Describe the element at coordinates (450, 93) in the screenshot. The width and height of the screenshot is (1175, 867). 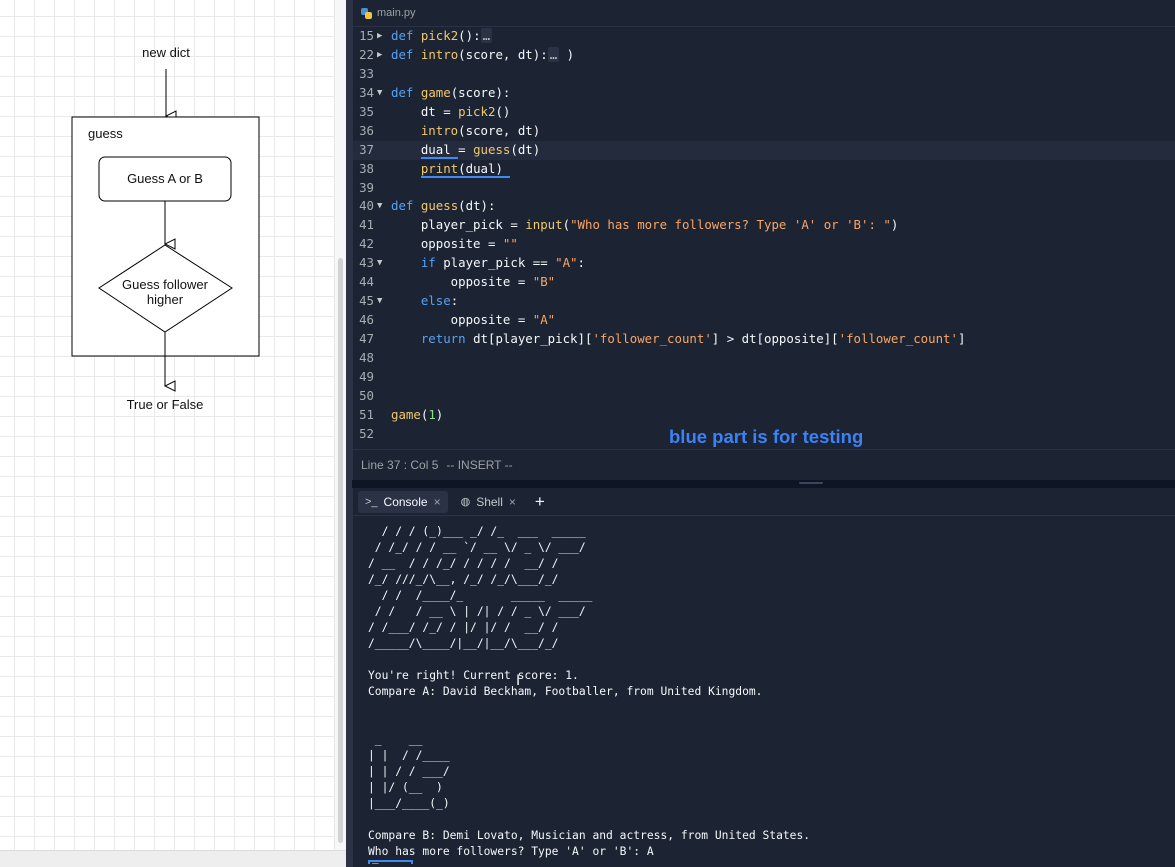
I see `code-text: def game(score):` at that location.